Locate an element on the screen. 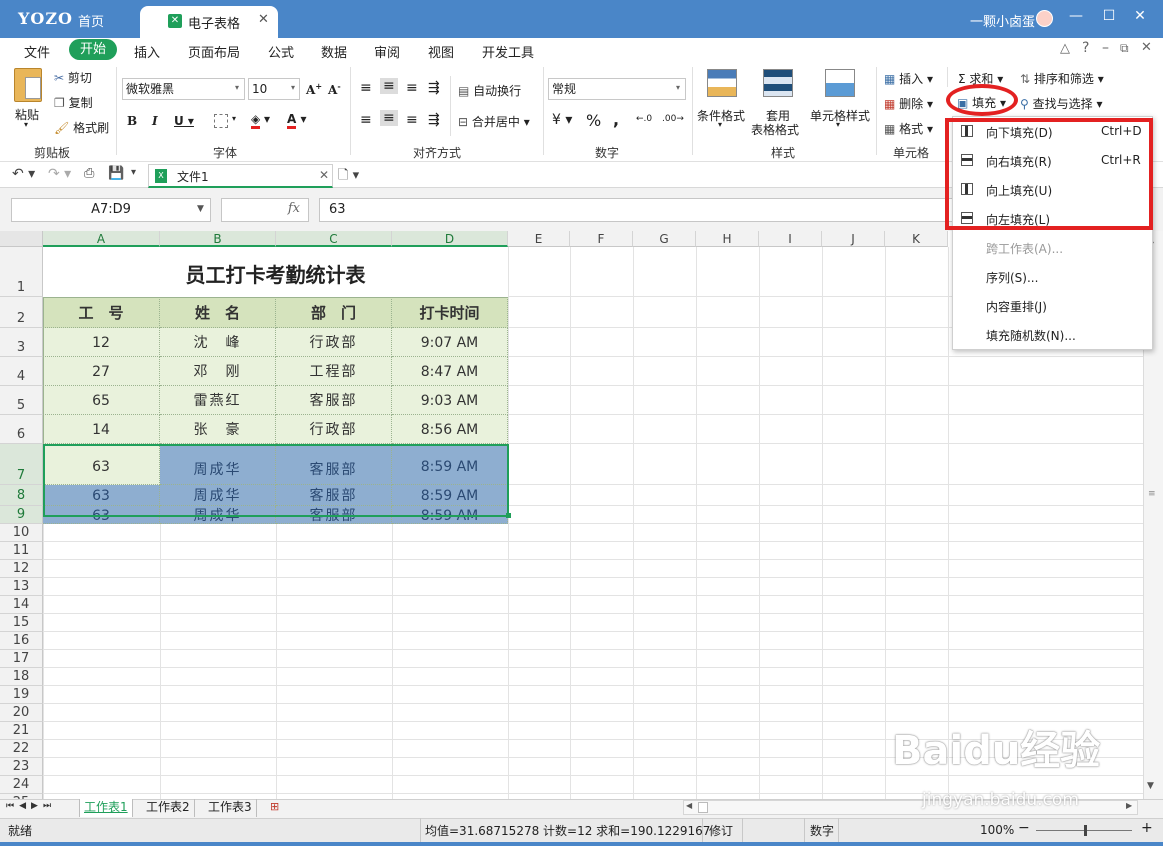 This screenshot has width=1163, height=846. wrap-text-button: ▤ 自动换行 is located at coordinates (489, 90).